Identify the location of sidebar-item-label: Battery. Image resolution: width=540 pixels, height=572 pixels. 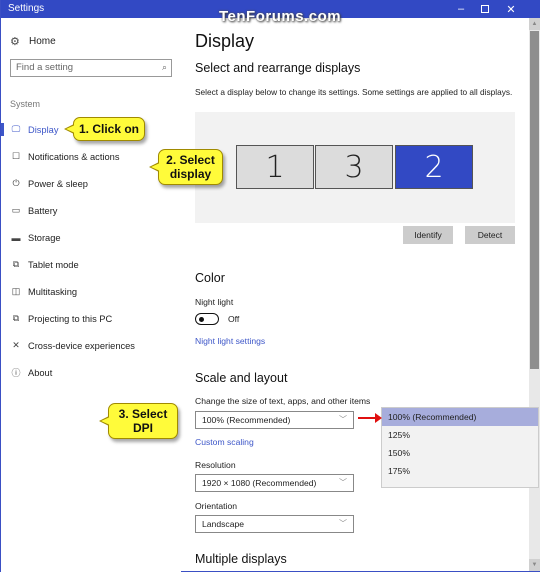
(43, 210).